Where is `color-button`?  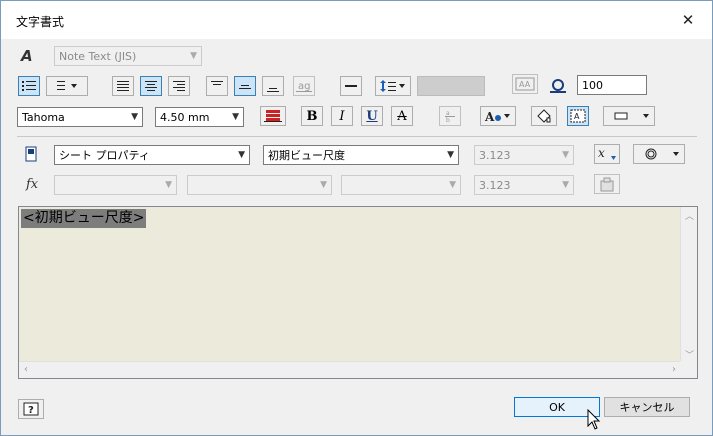
color-button is located at coordinates (273, 116).